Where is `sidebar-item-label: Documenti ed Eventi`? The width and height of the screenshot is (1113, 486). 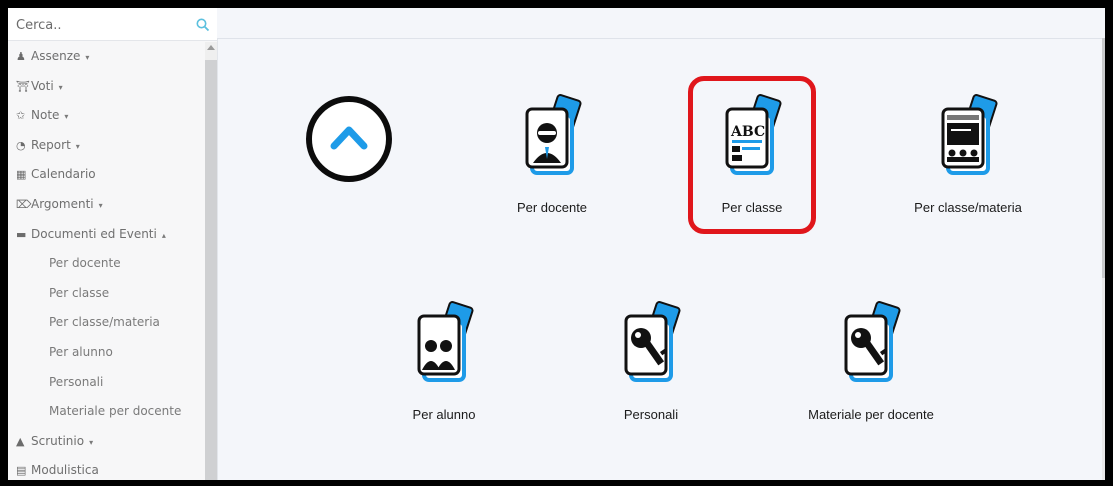
sidebar-item-label: Documenti ed Eventi is located at coordinates (94, 233).